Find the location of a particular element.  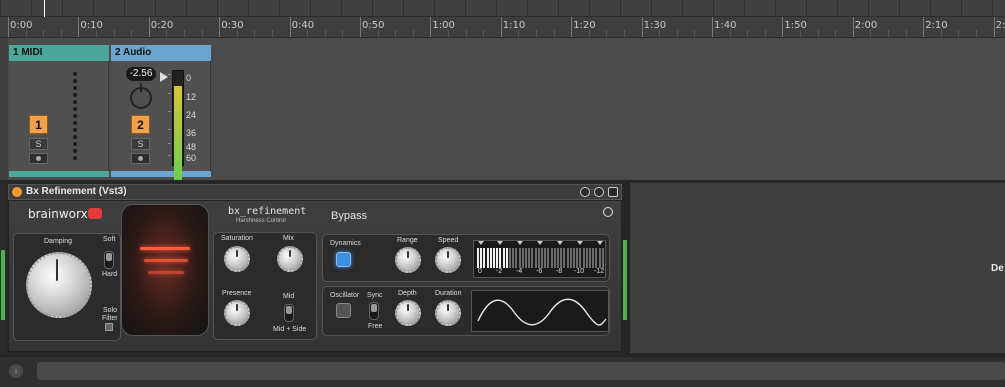

monitor-button-midi is located at coordinates (38, 158).